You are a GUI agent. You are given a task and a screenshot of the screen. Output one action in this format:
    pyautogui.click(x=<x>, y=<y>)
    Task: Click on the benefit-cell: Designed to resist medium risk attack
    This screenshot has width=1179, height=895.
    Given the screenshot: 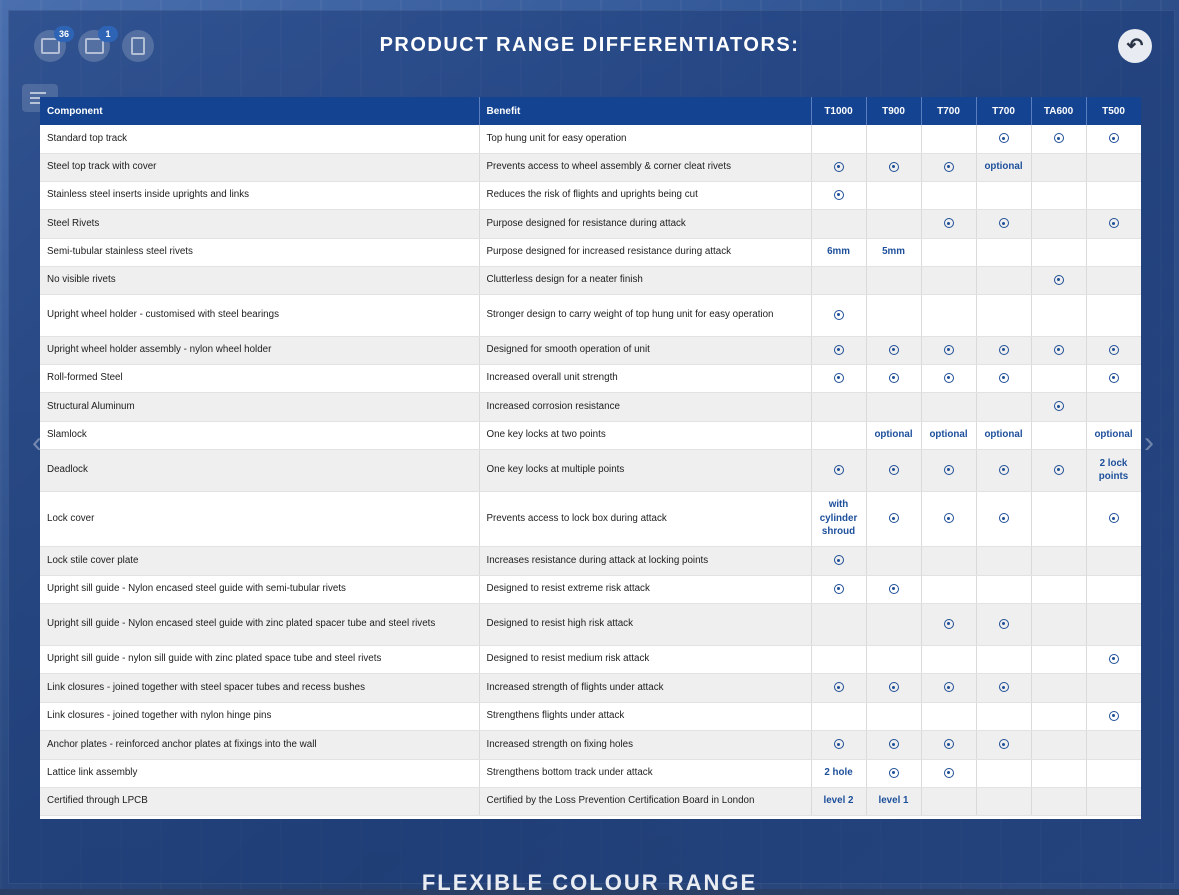 What is the action you would take?
    pyautogui.click(x=645, y=659)
    